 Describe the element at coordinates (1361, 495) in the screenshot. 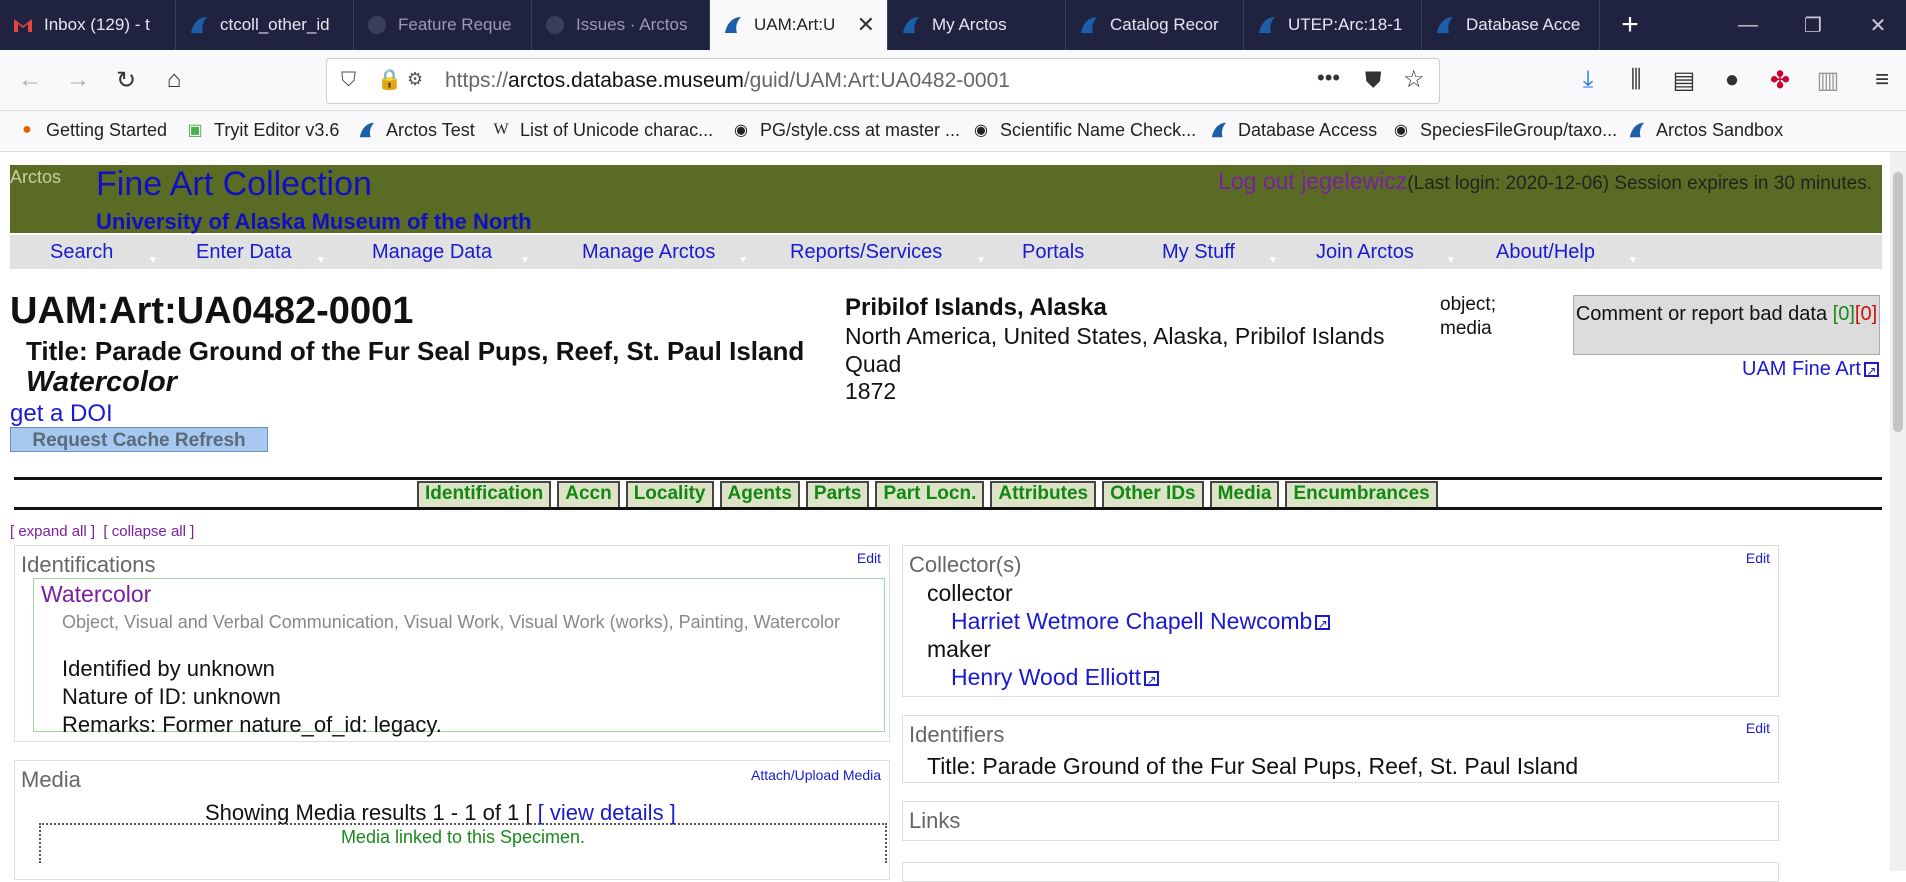

I see `tab-encumbrances: Encumbrances` at that location.